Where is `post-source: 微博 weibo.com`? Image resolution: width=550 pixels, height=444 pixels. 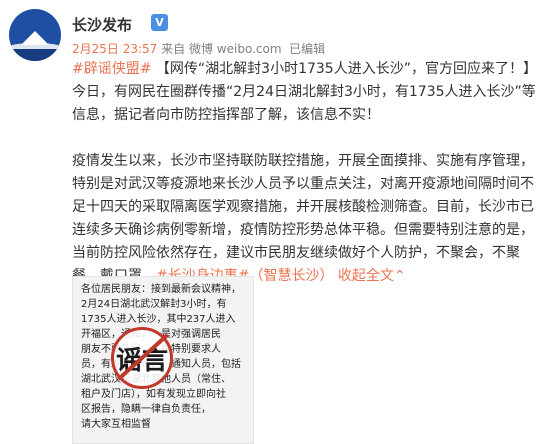 post-source: 微博 weibo.com is located at coordinates (235, 49).